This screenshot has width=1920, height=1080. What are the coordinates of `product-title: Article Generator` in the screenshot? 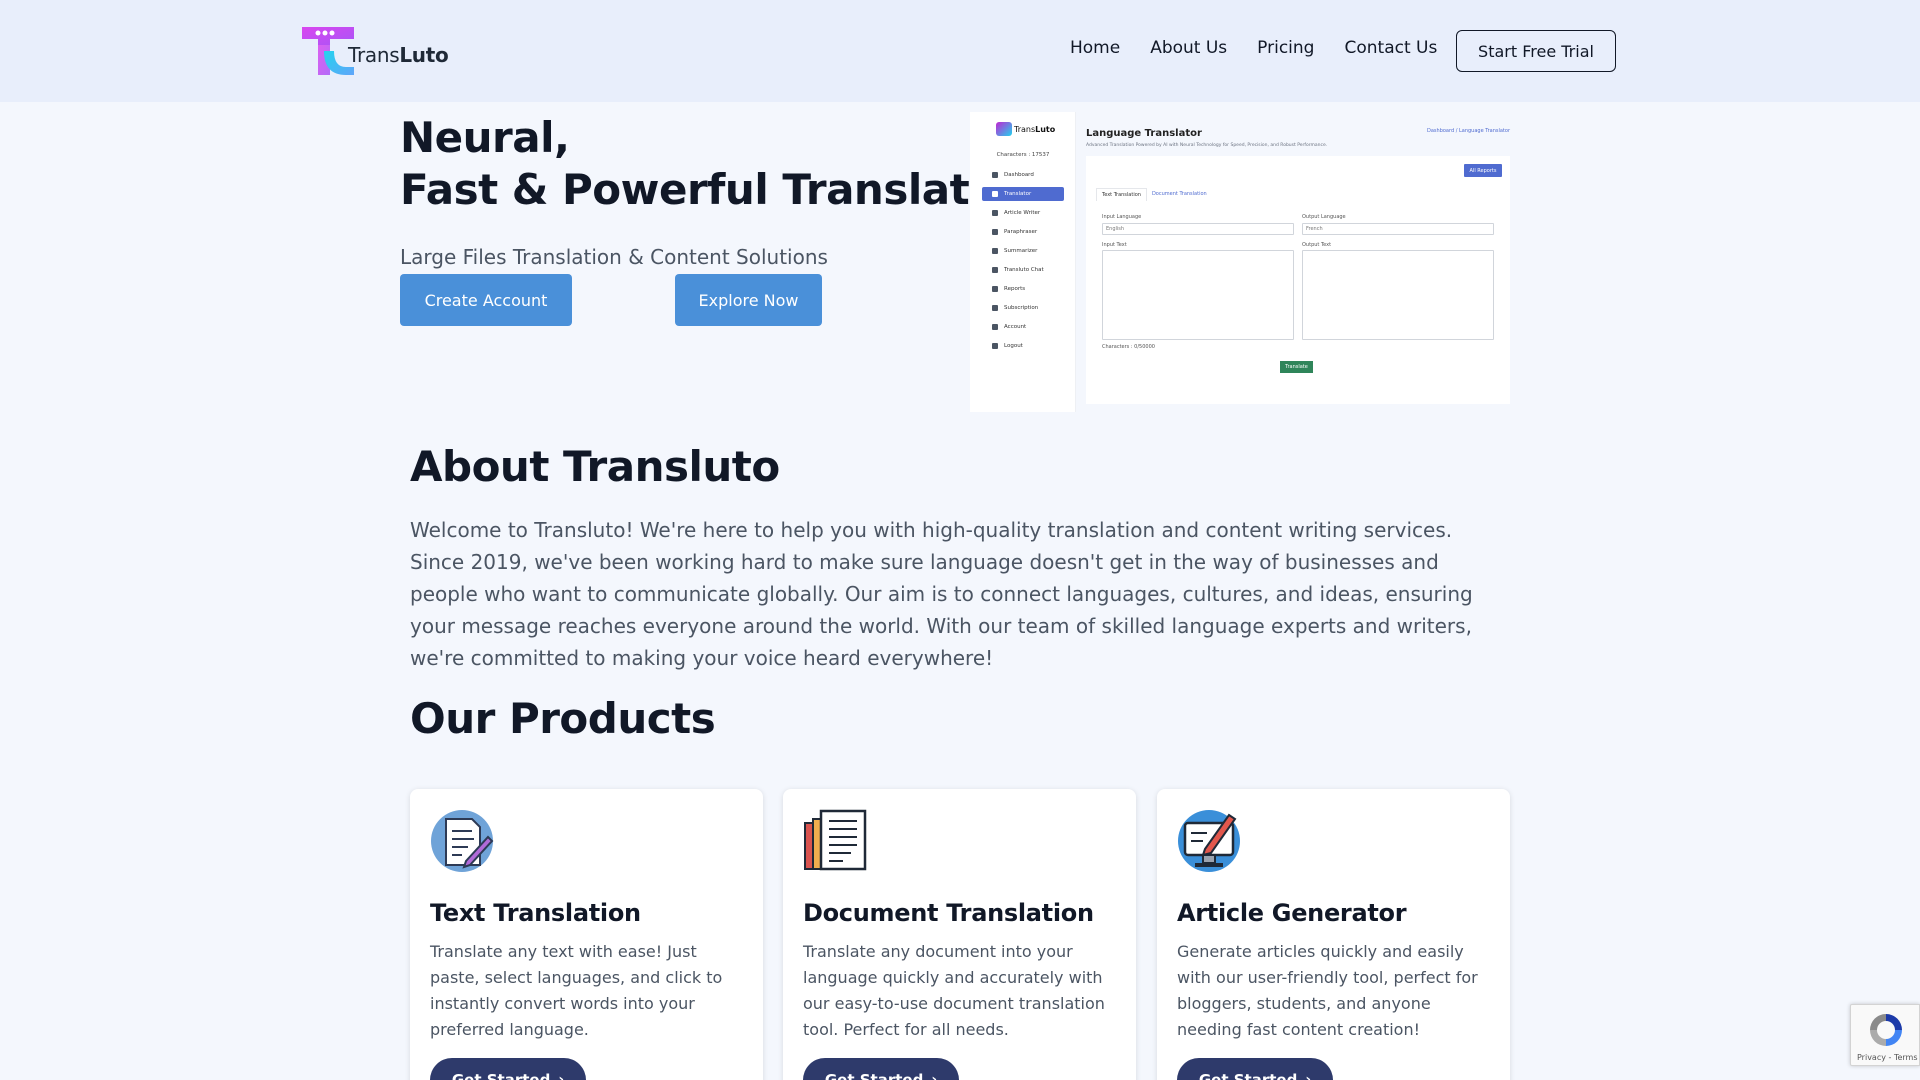 It's located at (1292, 913).